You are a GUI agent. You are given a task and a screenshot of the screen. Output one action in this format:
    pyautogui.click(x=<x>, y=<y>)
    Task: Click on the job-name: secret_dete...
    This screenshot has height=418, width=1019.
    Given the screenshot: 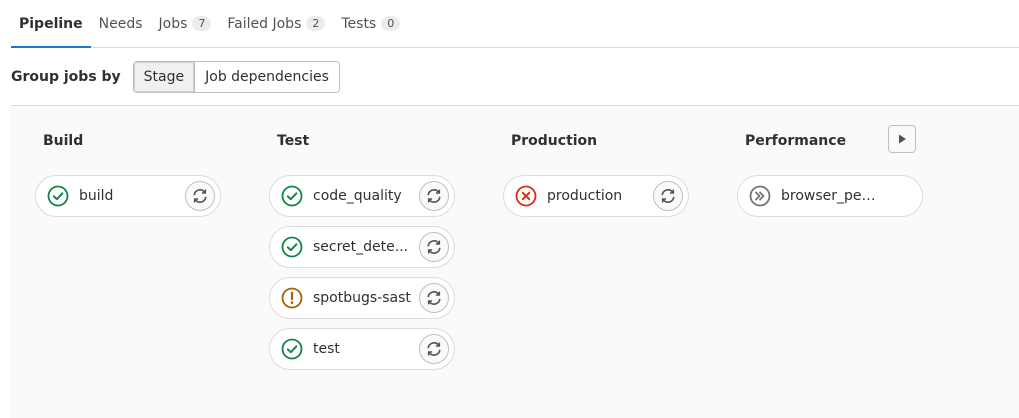 What is the action you would take?
    pyautogui.click(x=361, y=247)
    